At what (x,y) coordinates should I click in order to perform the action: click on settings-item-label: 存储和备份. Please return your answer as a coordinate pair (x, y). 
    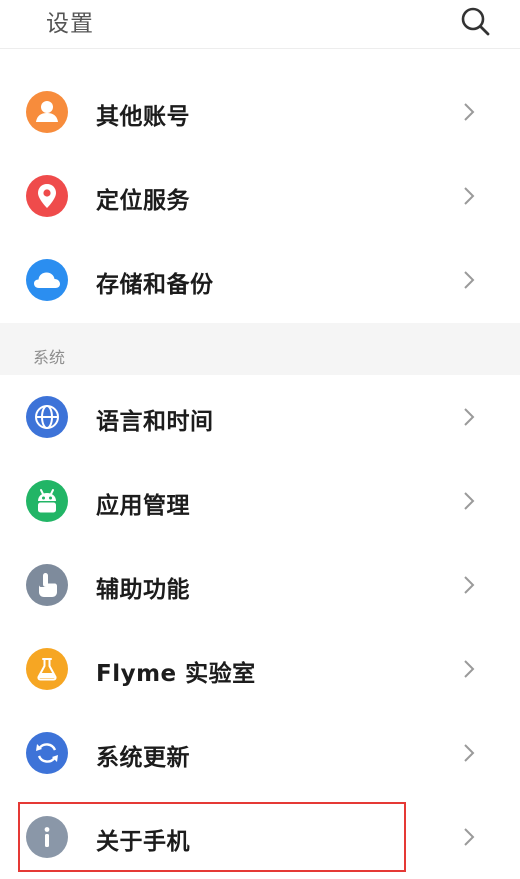
    Looking at the image, I should click on (155, 285).